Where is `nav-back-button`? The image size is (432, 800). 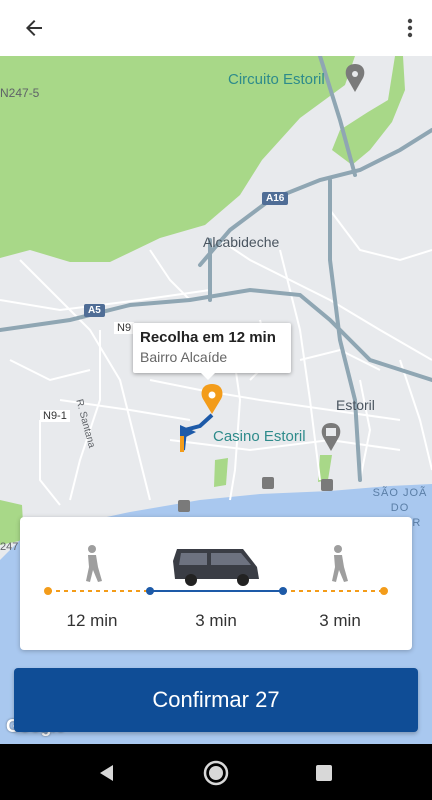
nav-back-button is located at coordinates (107, 773).